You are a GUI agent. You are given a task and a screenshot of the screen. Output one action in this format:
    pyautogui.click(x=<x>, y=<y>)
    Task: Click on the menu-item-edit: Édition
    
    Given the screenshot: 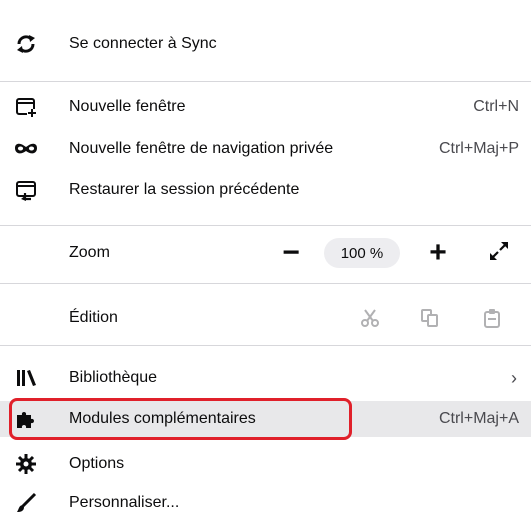 What is the action you would take?
    pyautogui.click(x=265, y=318)
    